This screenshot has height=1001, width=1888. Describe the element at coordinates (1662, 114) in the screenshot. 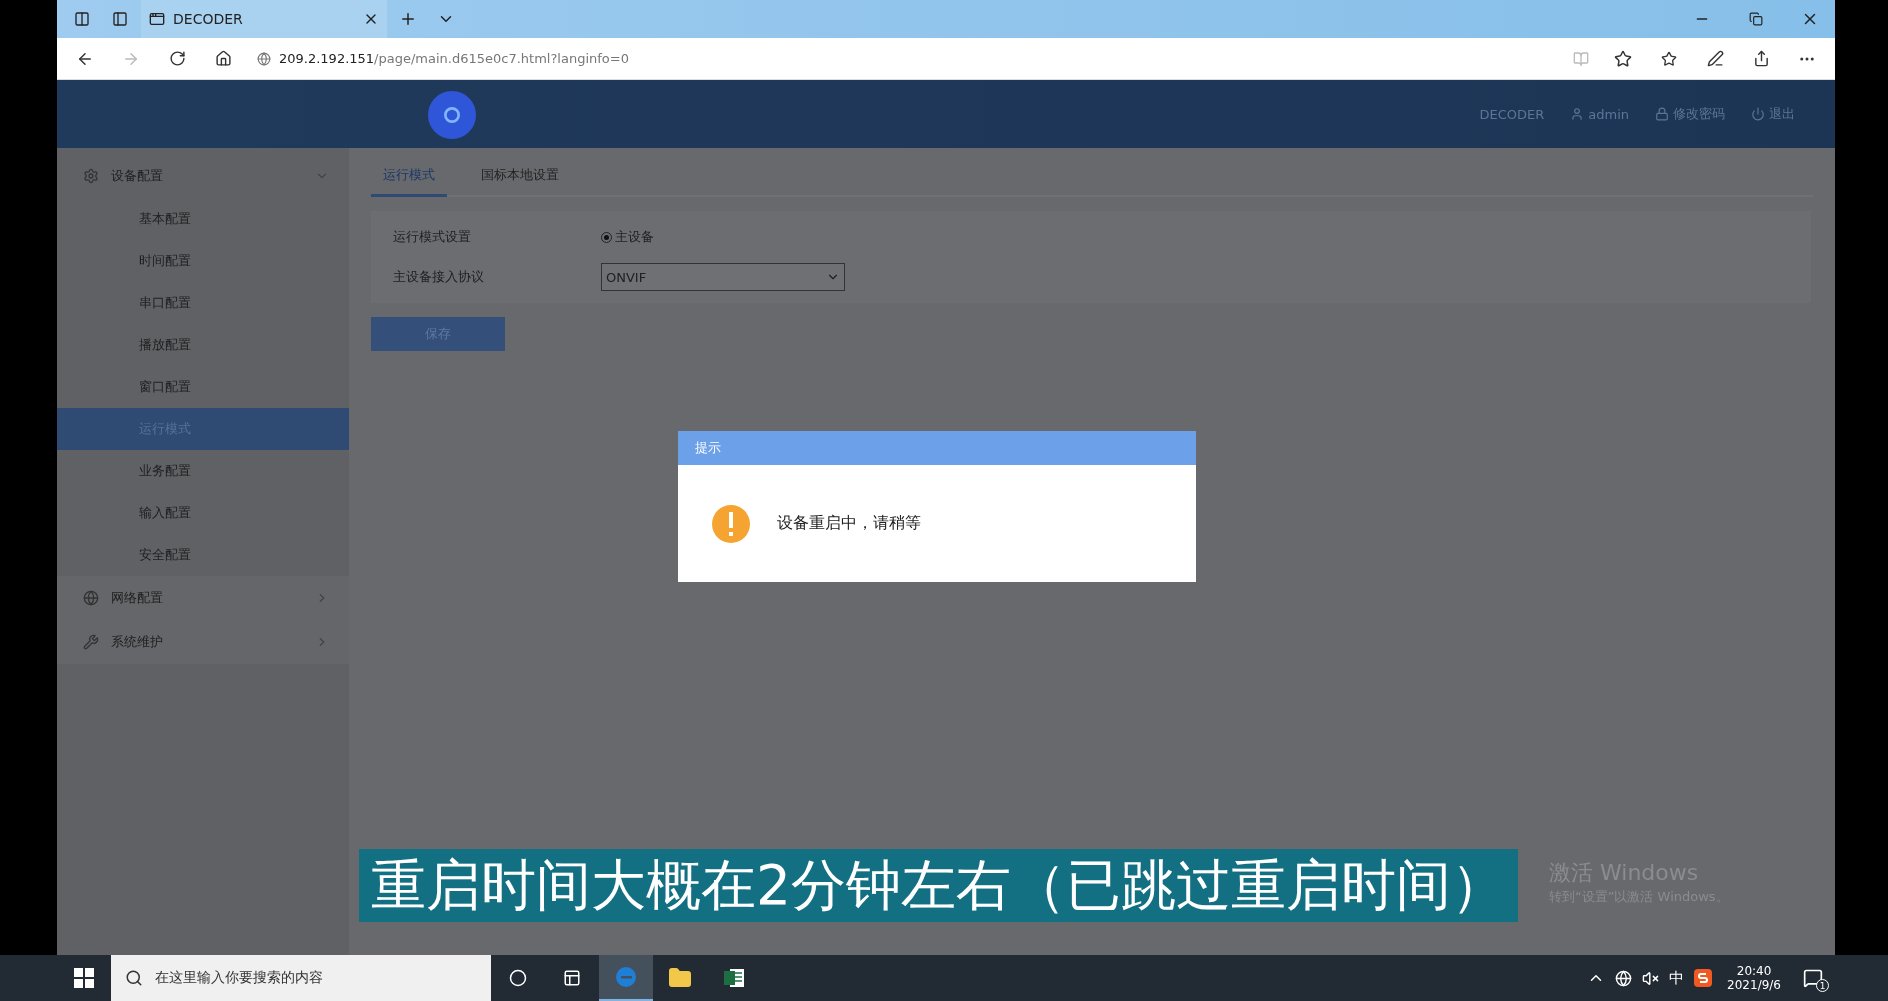

I see `lock-icon` at that location.